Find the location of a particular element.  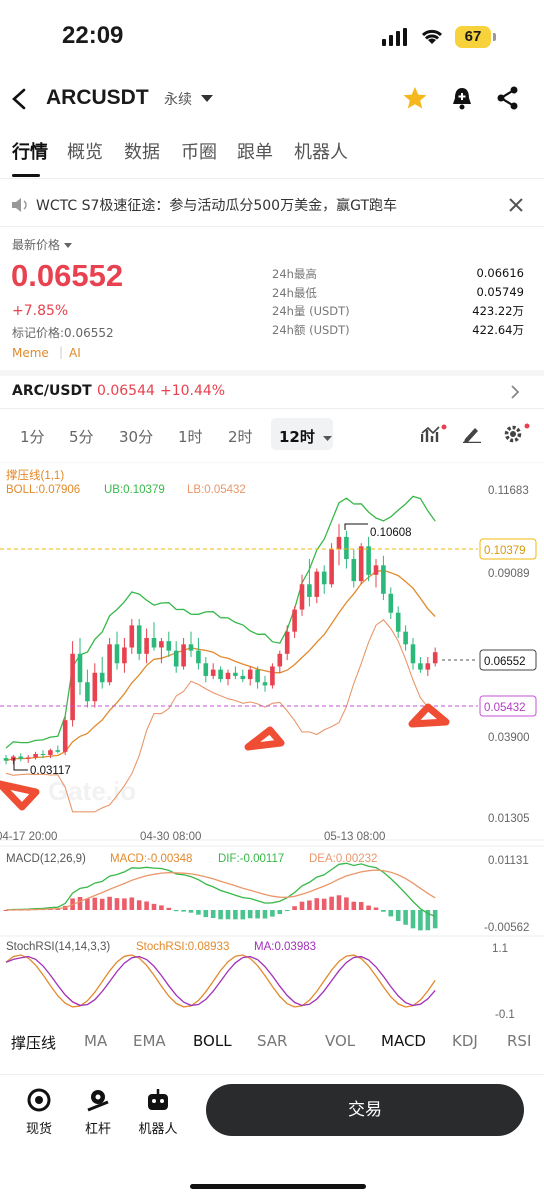

nav-spot: 现货 is located at coordinates (39, 1112).